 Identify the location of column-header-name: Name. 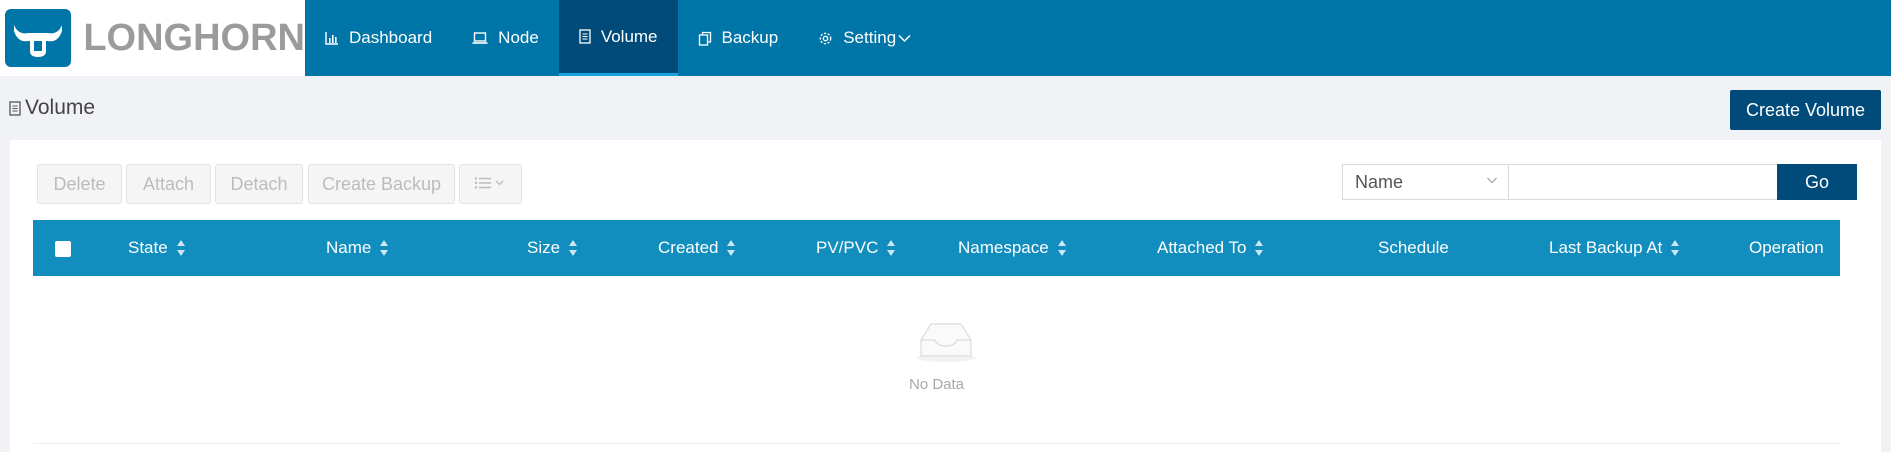
(357, 248).